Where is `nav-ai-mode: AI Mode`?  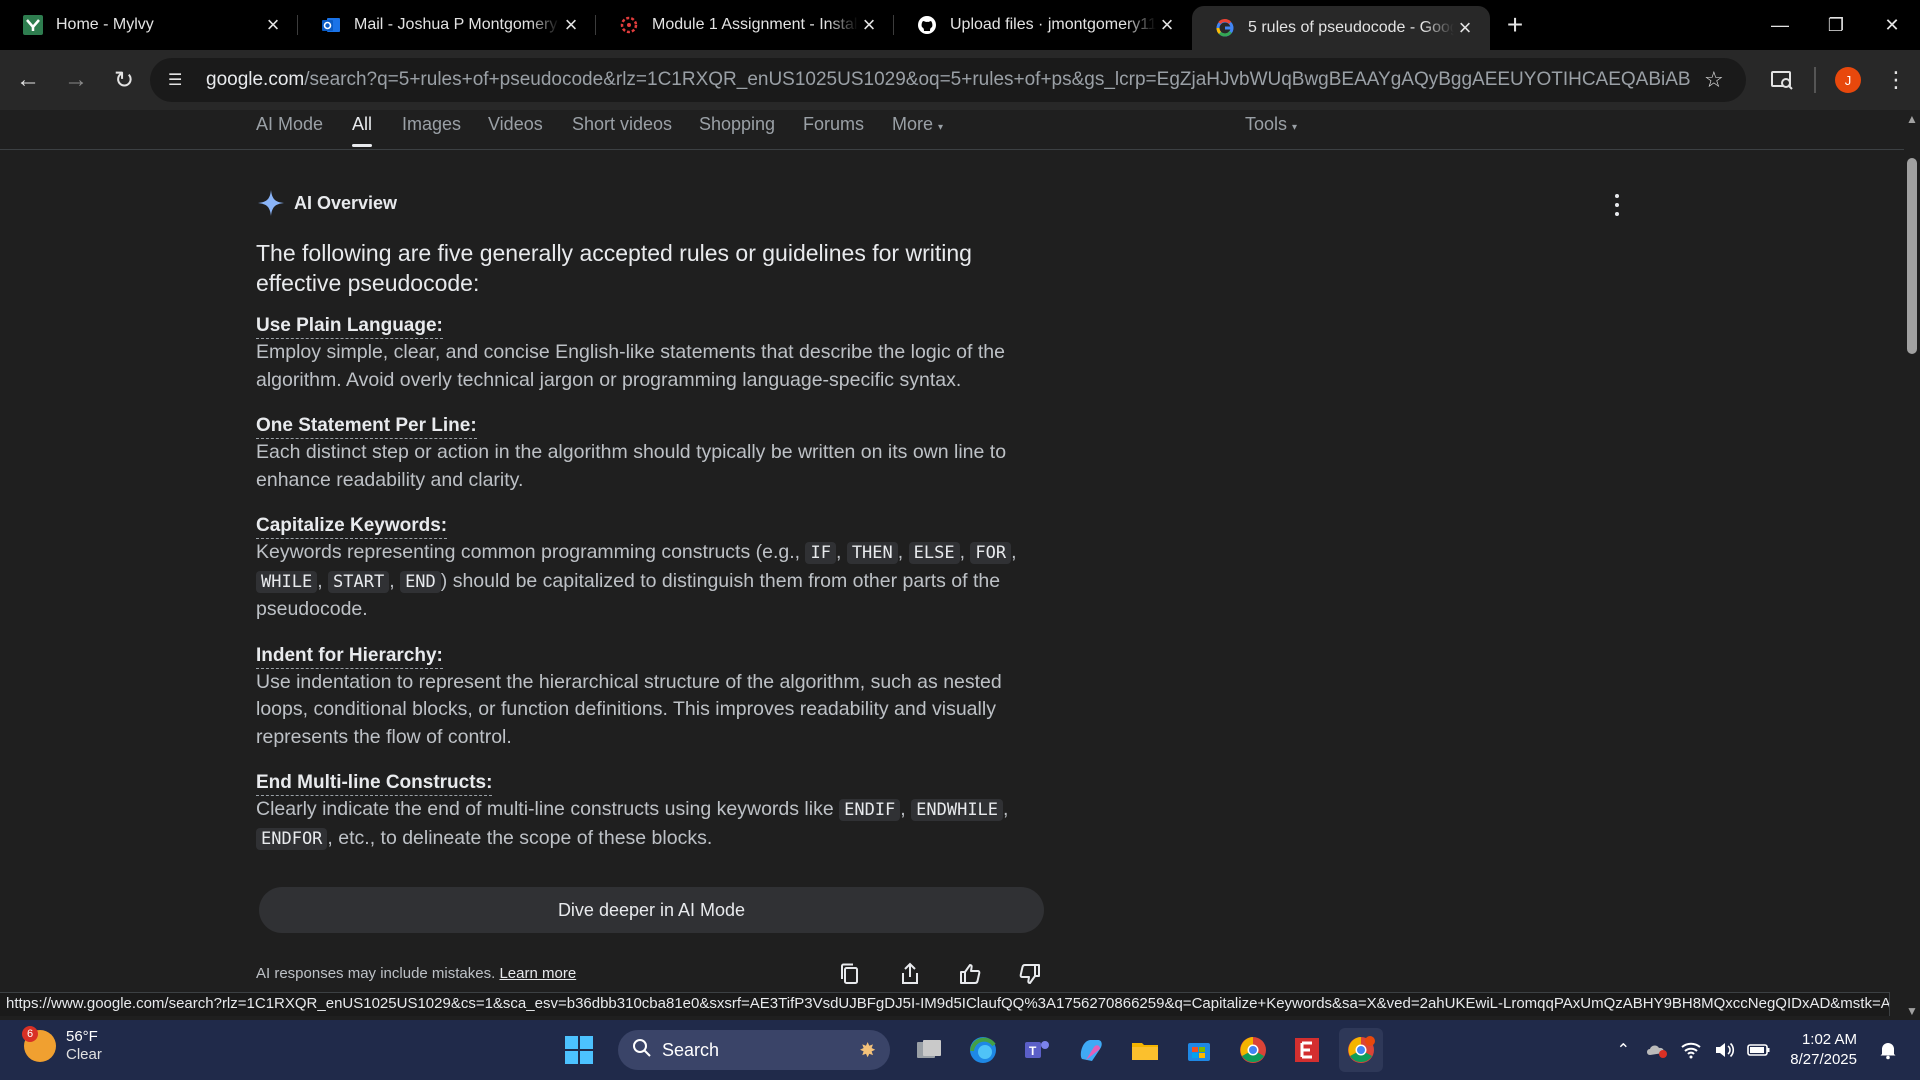 nav-ai-mode: AI Mode is located at coordinates (289, 131).